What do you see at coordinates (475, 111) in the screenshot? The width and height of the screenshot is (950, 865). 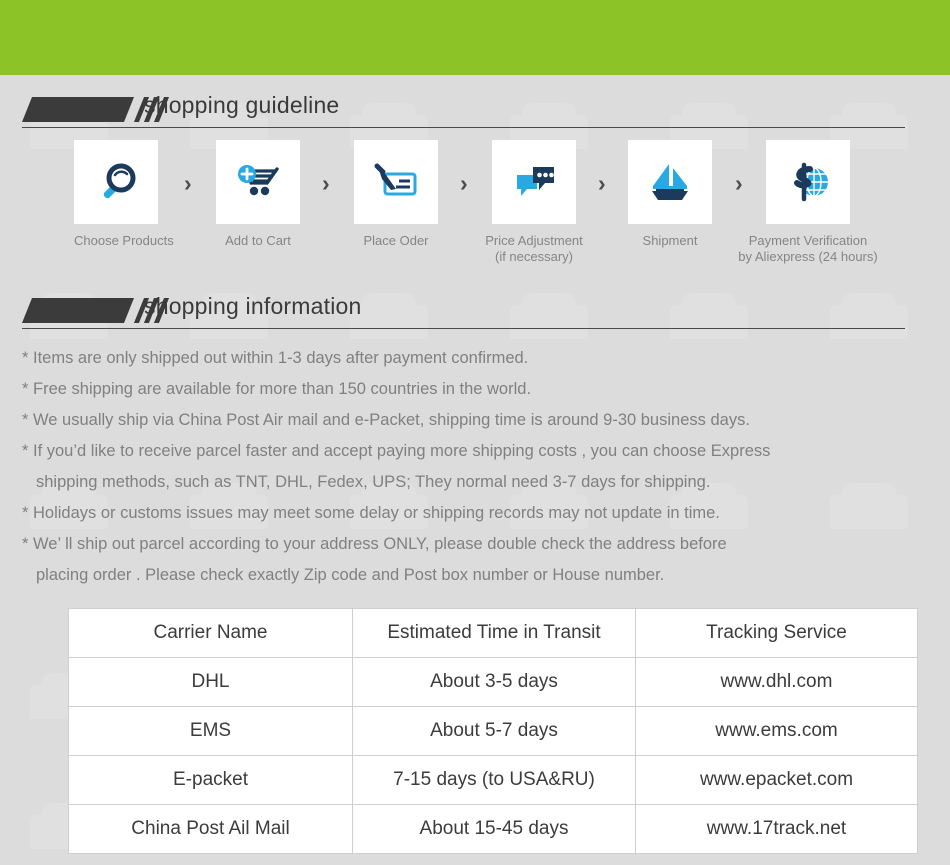 I see `guideline-section-header: shopping guideline` at bounding box center [475, 111].